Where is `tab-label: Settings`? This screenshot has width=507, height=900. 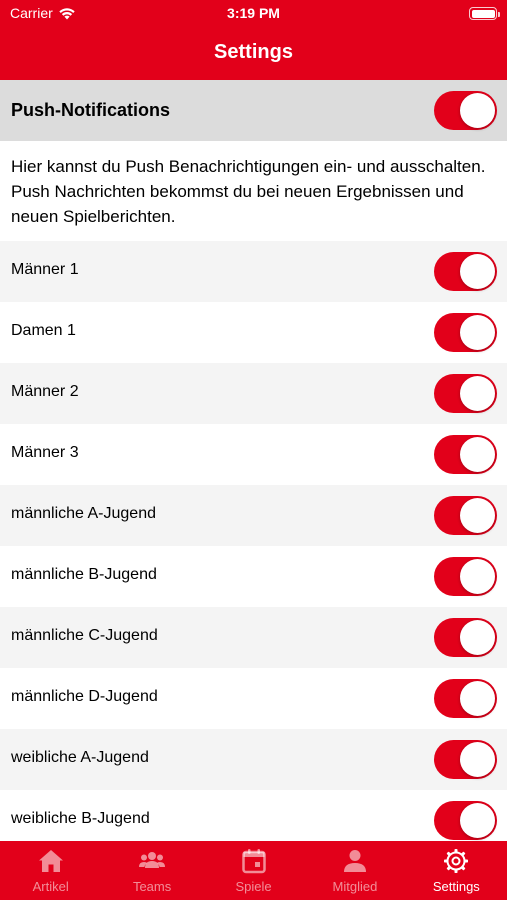 tab-label: Settings is located at coordinates (456, 886).